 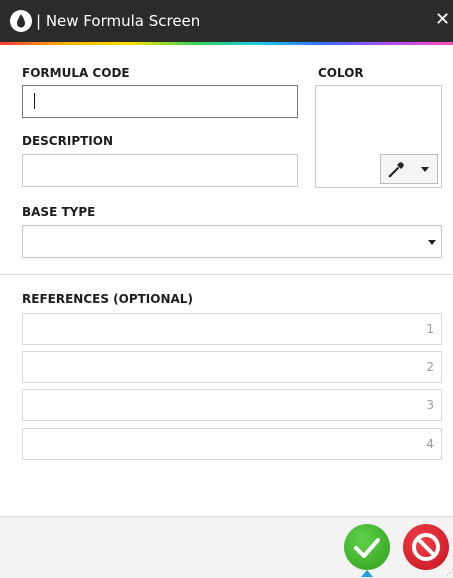 I want to click on base-type-select, so click(x=232, y=241).